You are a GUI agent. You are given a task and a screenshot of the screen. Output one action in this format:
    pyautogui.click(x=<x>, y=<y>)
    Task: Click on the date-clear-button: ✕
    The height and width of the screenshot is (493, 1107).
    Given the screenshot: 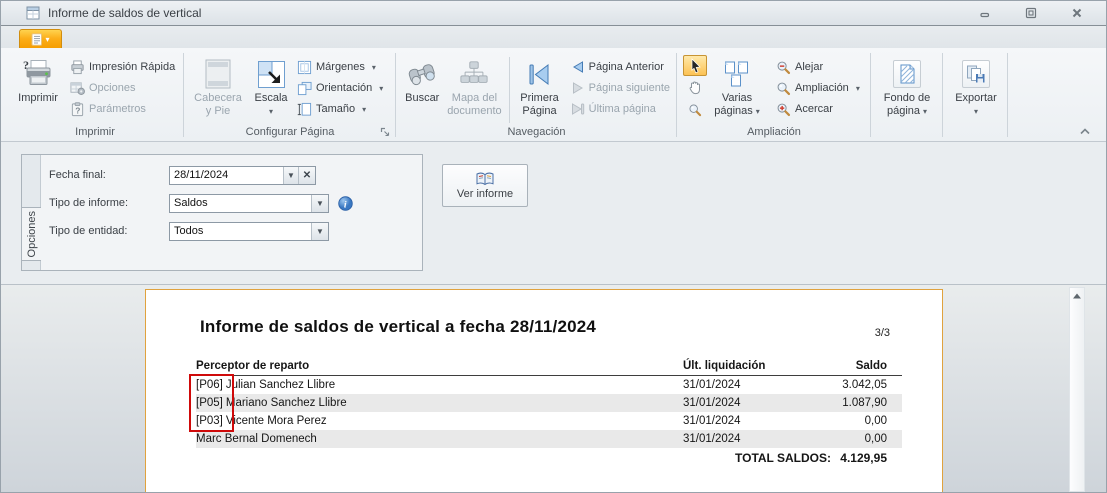 What is the action you would take?
    pyautogui.click(x=306, y=175)
    